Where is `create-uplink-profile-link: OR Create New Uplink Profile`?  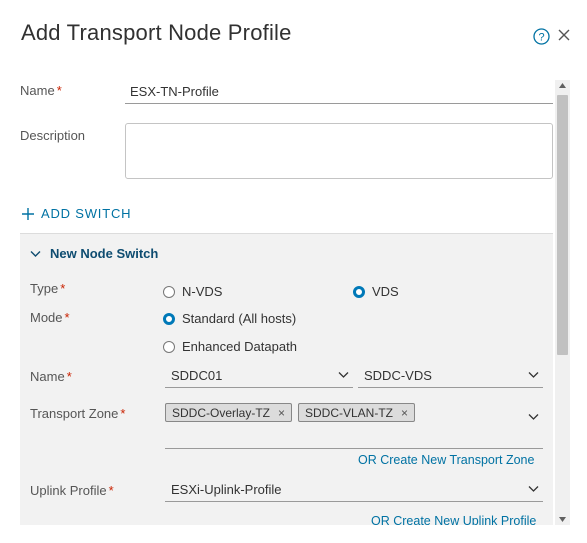 create-uplink-profile-link: OR Create New Uplink Profile is located at coordinates (453, 519).